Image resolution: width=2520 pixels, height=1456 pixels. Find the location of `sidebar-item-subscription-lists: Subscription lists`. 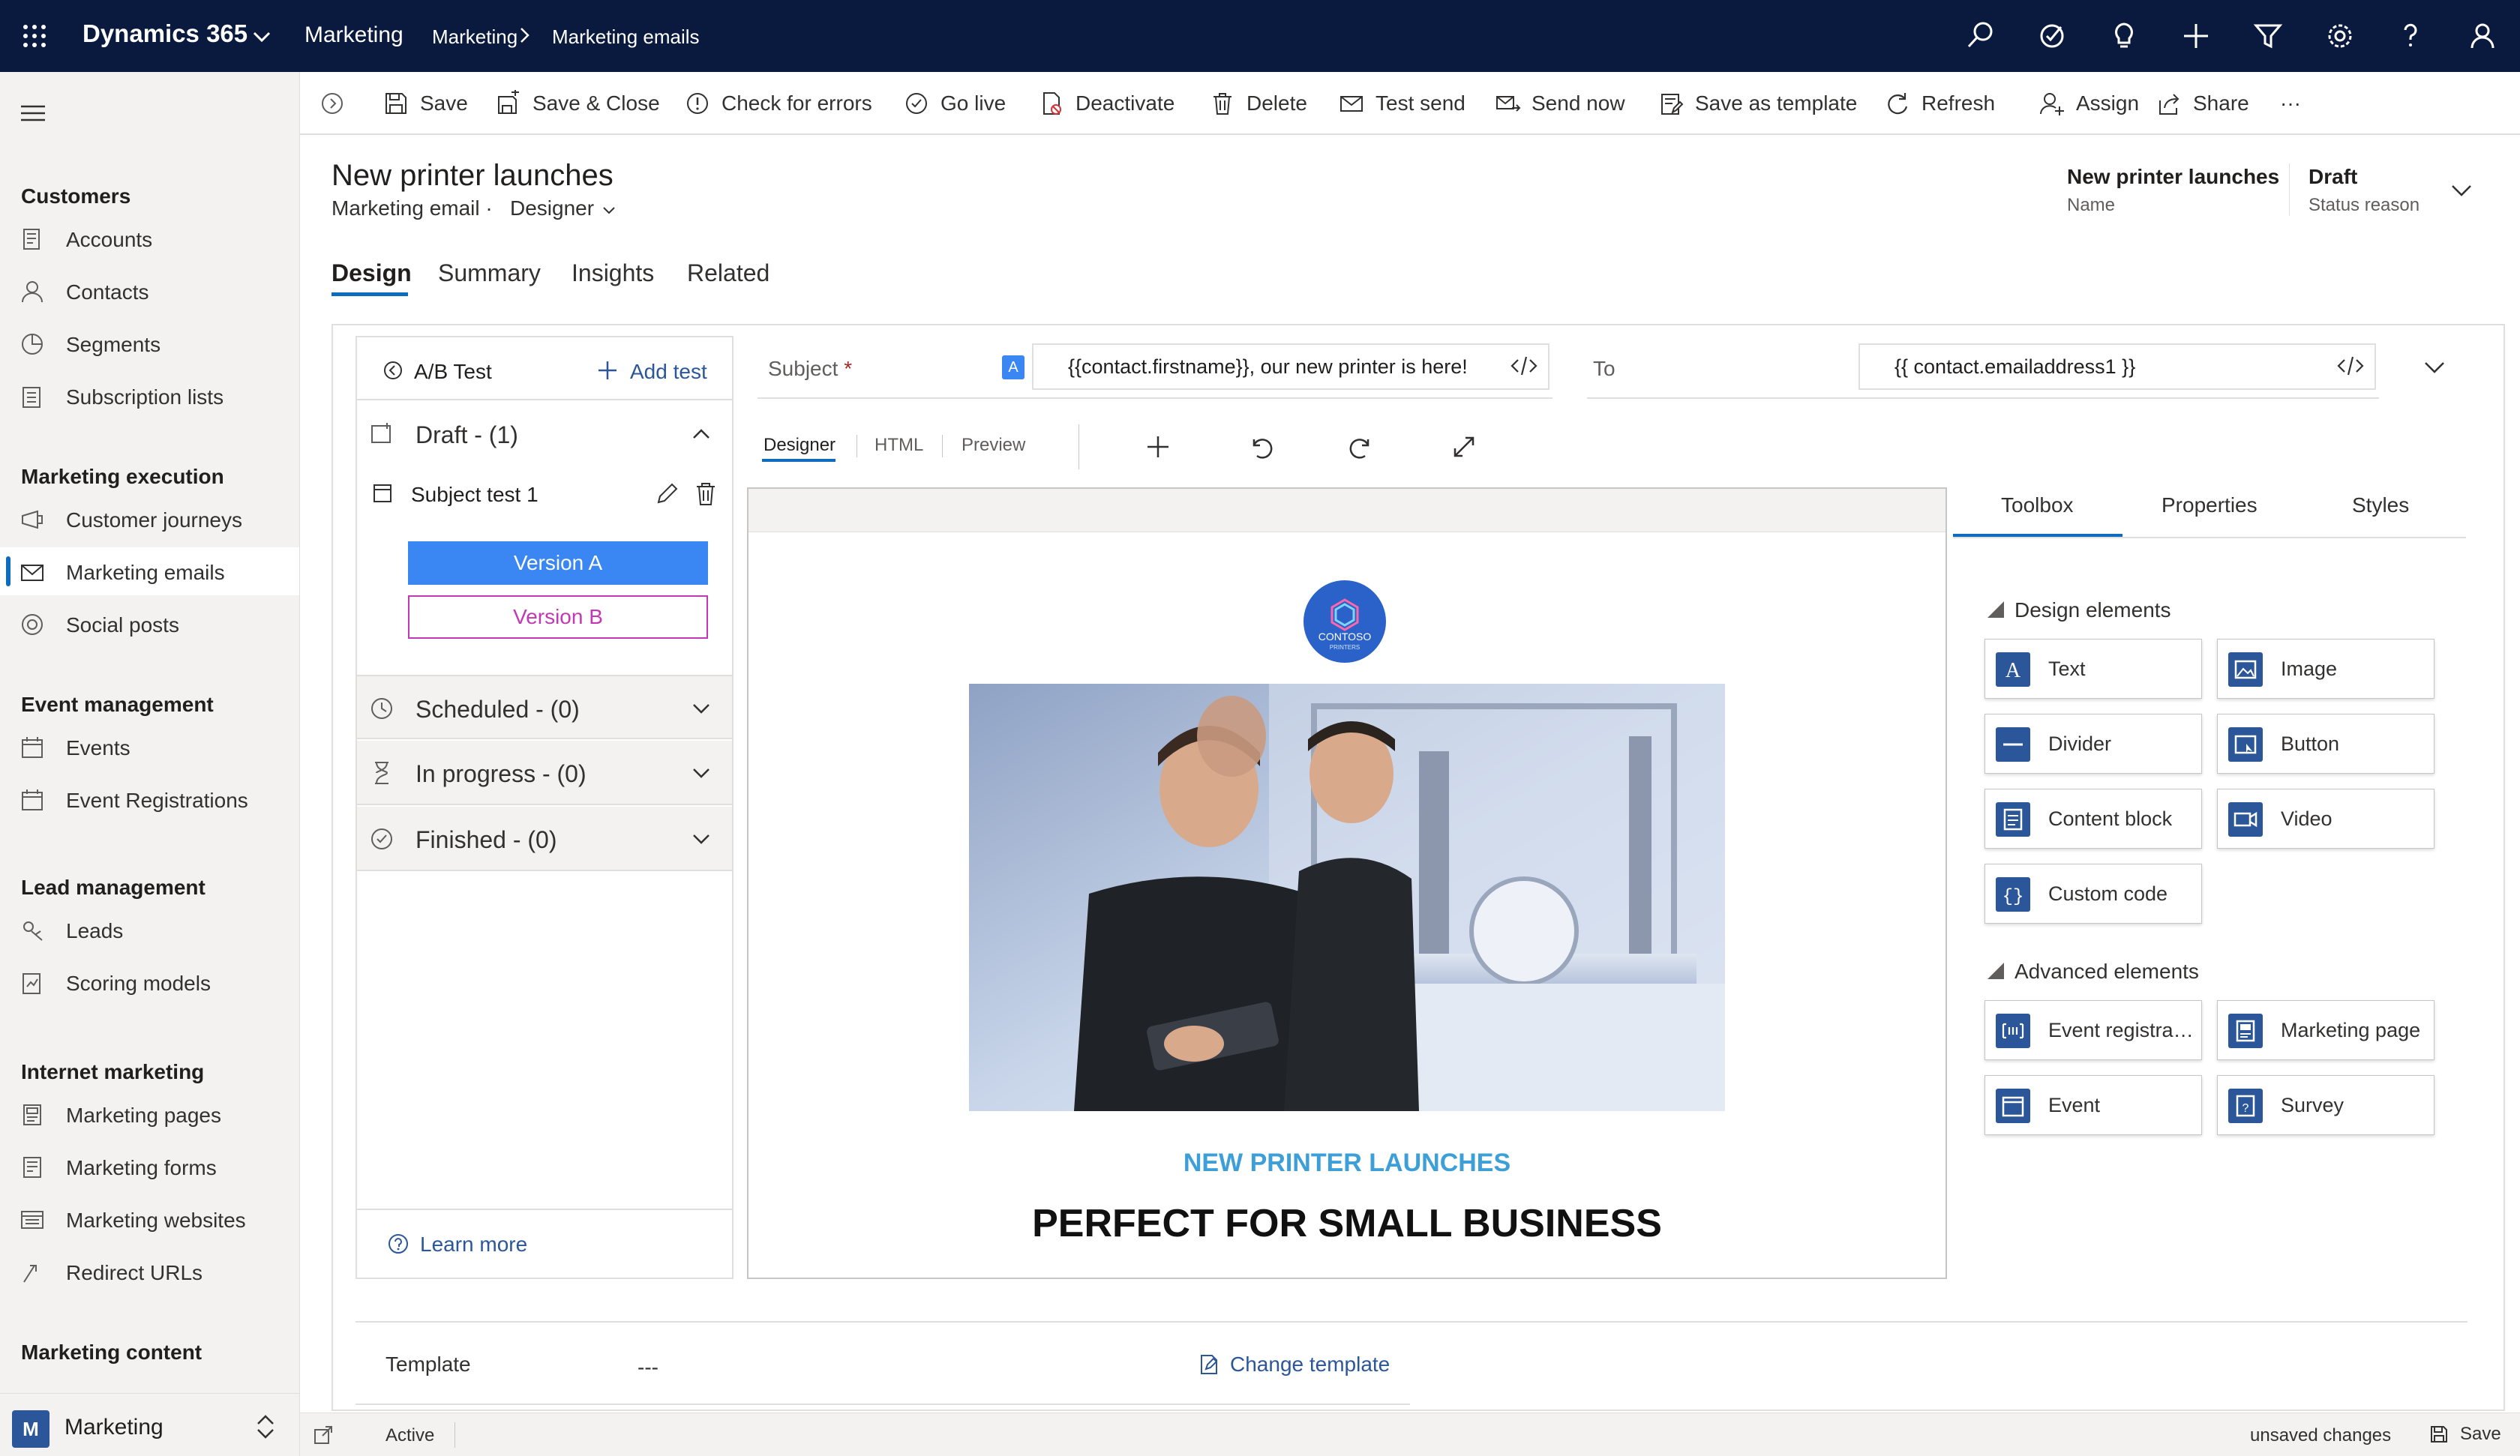

sidebar-item-subscription-lists: Subscription lists is located at coordinates (149, 396).